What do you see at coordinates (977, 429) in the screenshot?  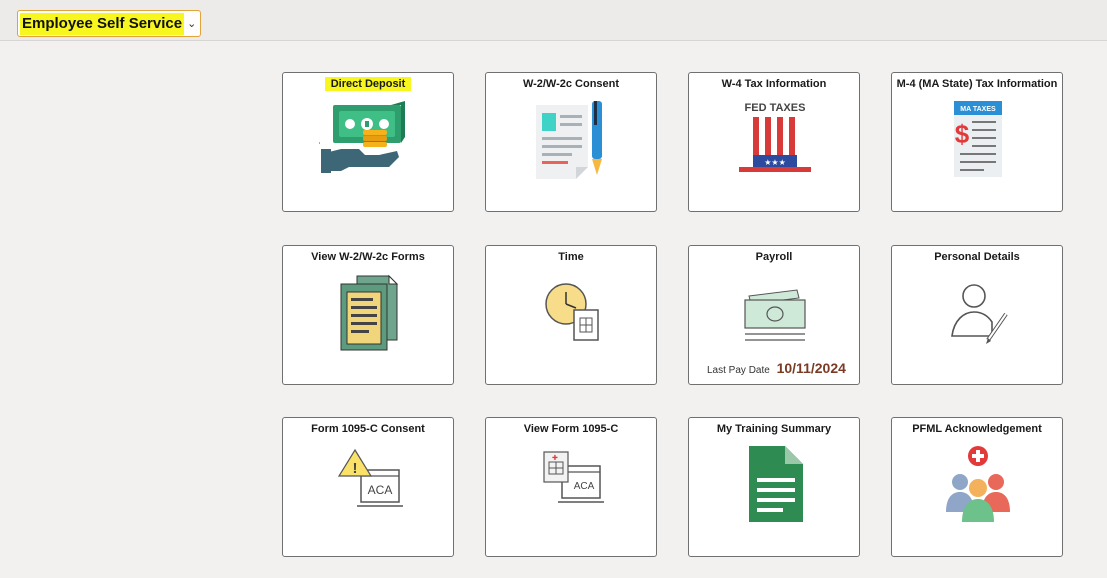 I see `tile-title: PFML Acknowledgement` at bounding box center [977, 429].